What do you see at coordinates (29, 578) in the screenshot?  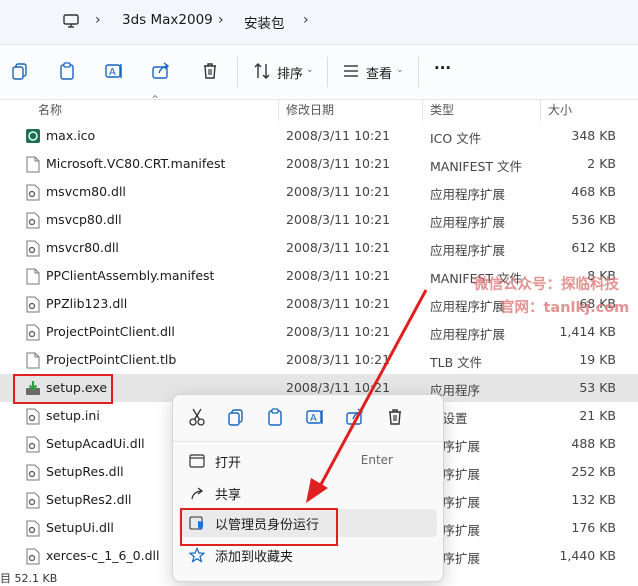 I see `status-bar-text: 目 52.1 KB` at bounding box center [29, 578].